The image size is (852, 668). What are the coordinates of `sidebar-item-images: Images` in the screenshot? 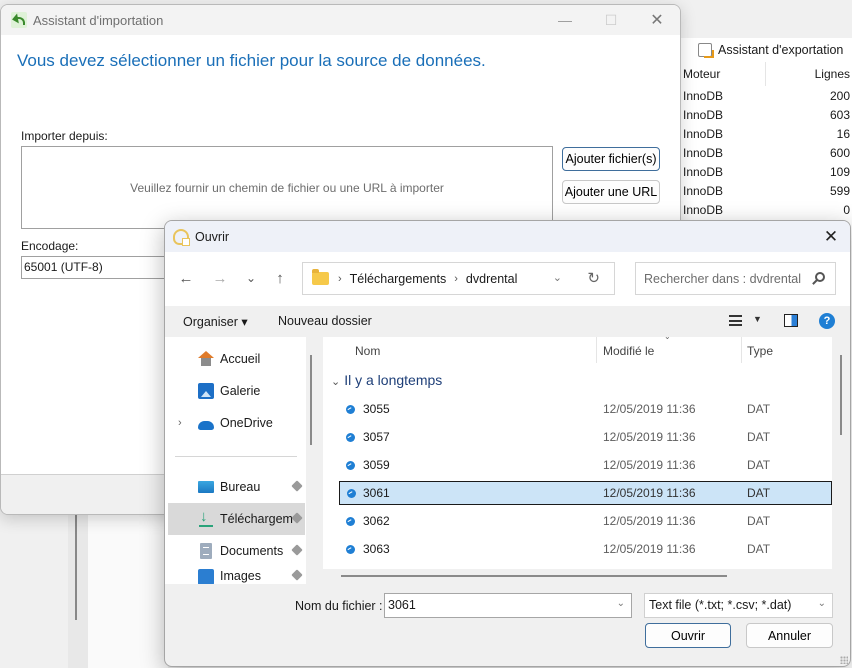 It's located at (236, 575).